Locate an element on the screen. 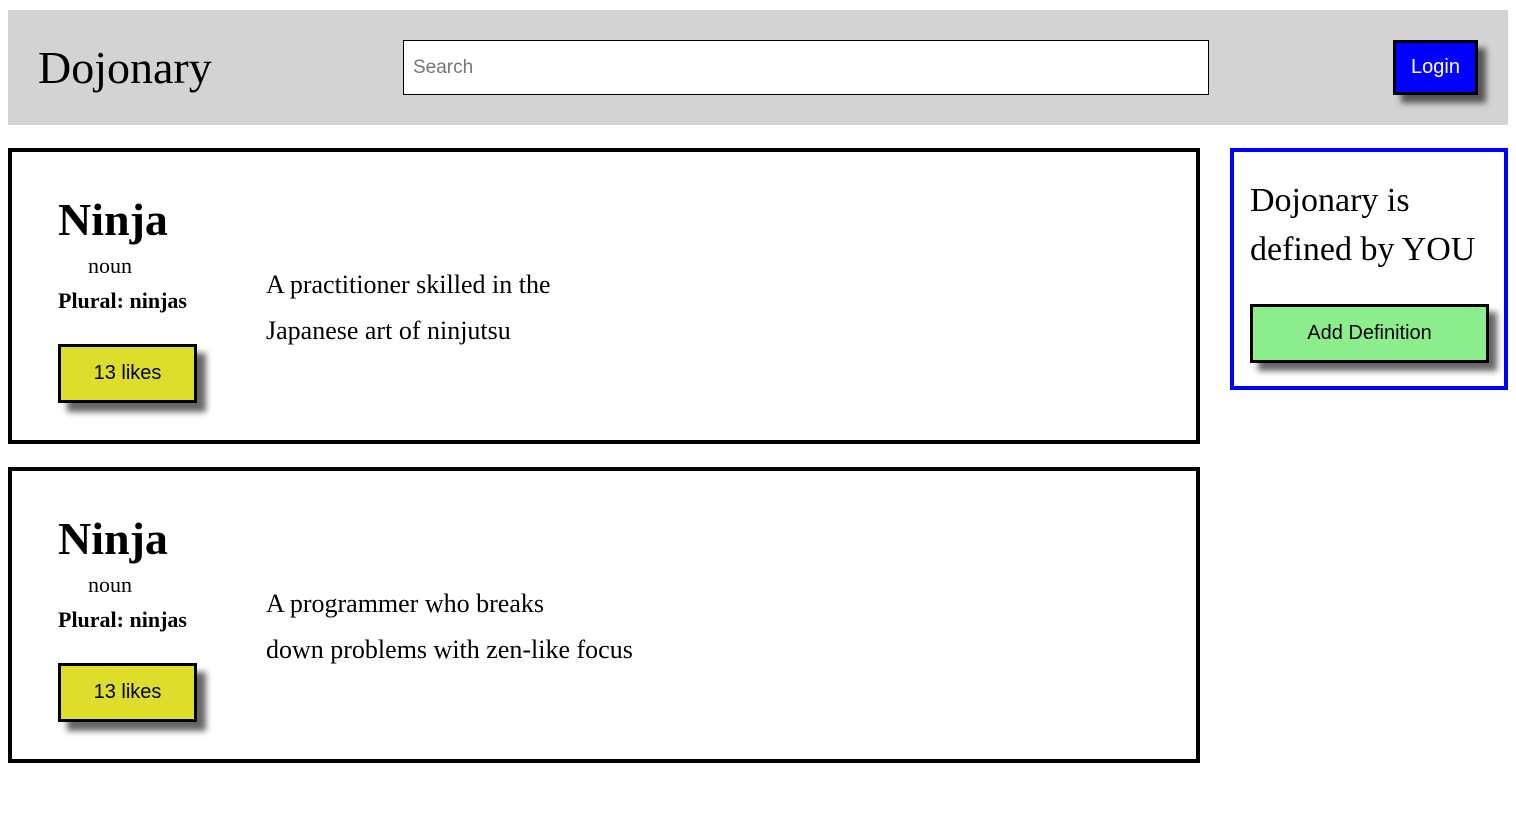 Image resolution: width=1516 pixels, height=833 pixels. add-definition-button: Add Definition is located at coordinates (1369, 333).